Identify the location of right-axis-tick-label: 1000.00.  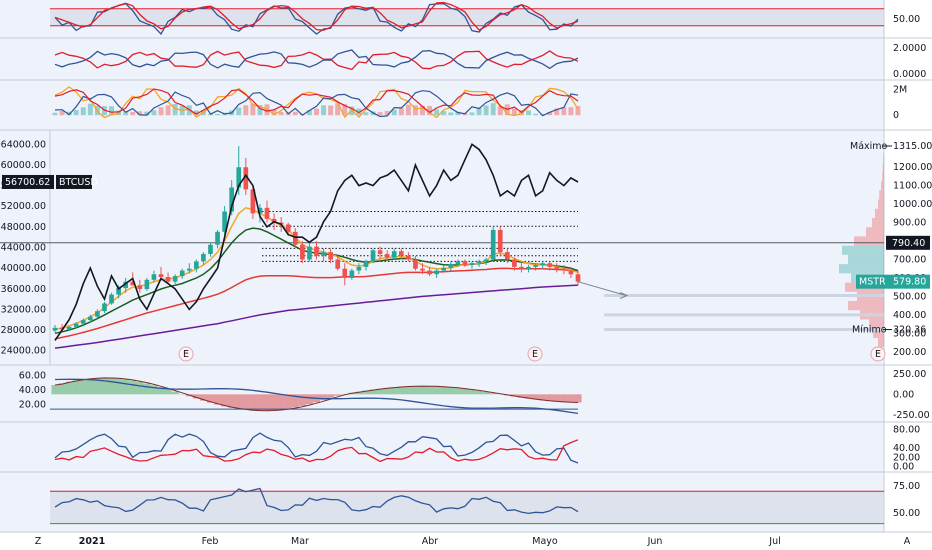
(912, 204).